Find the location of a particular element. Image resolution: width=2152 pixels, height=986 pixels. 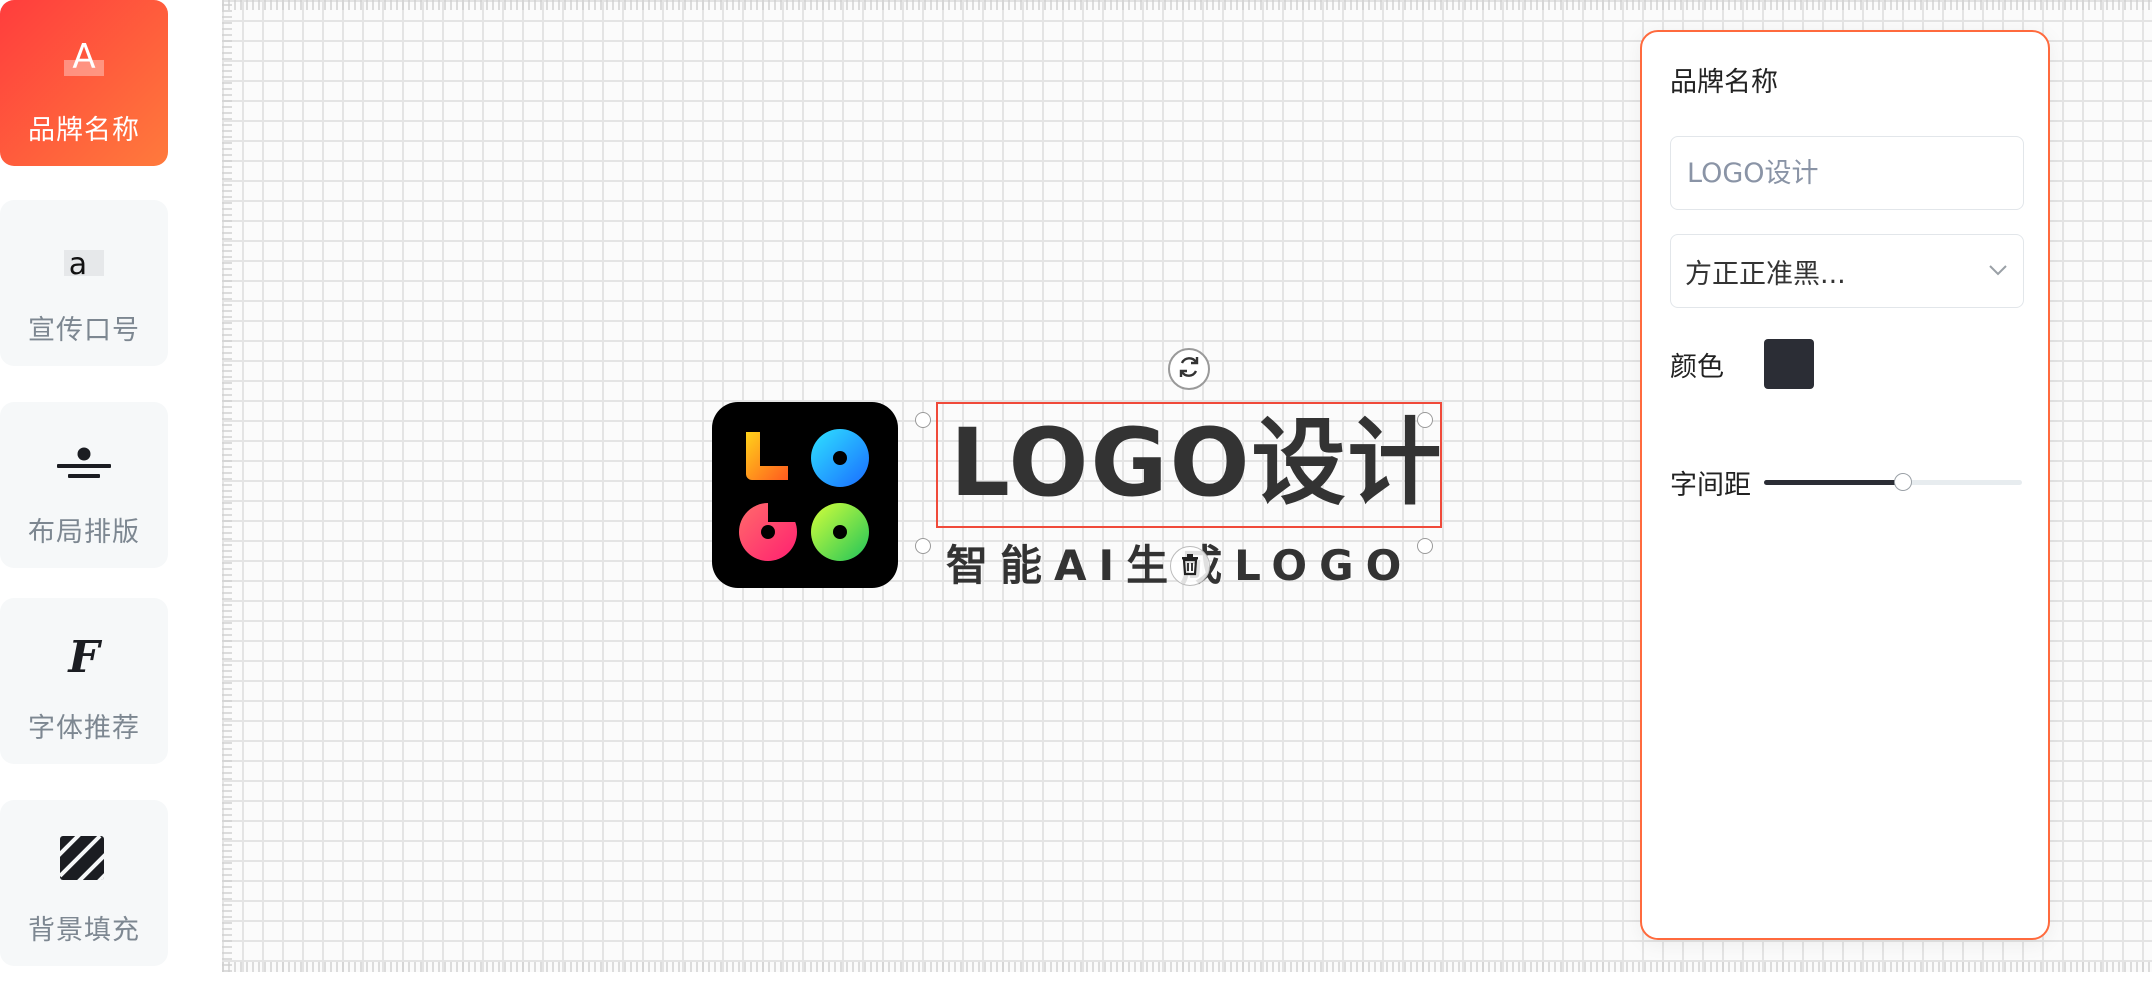

svg-text: F is located at coordinates (84, 657).